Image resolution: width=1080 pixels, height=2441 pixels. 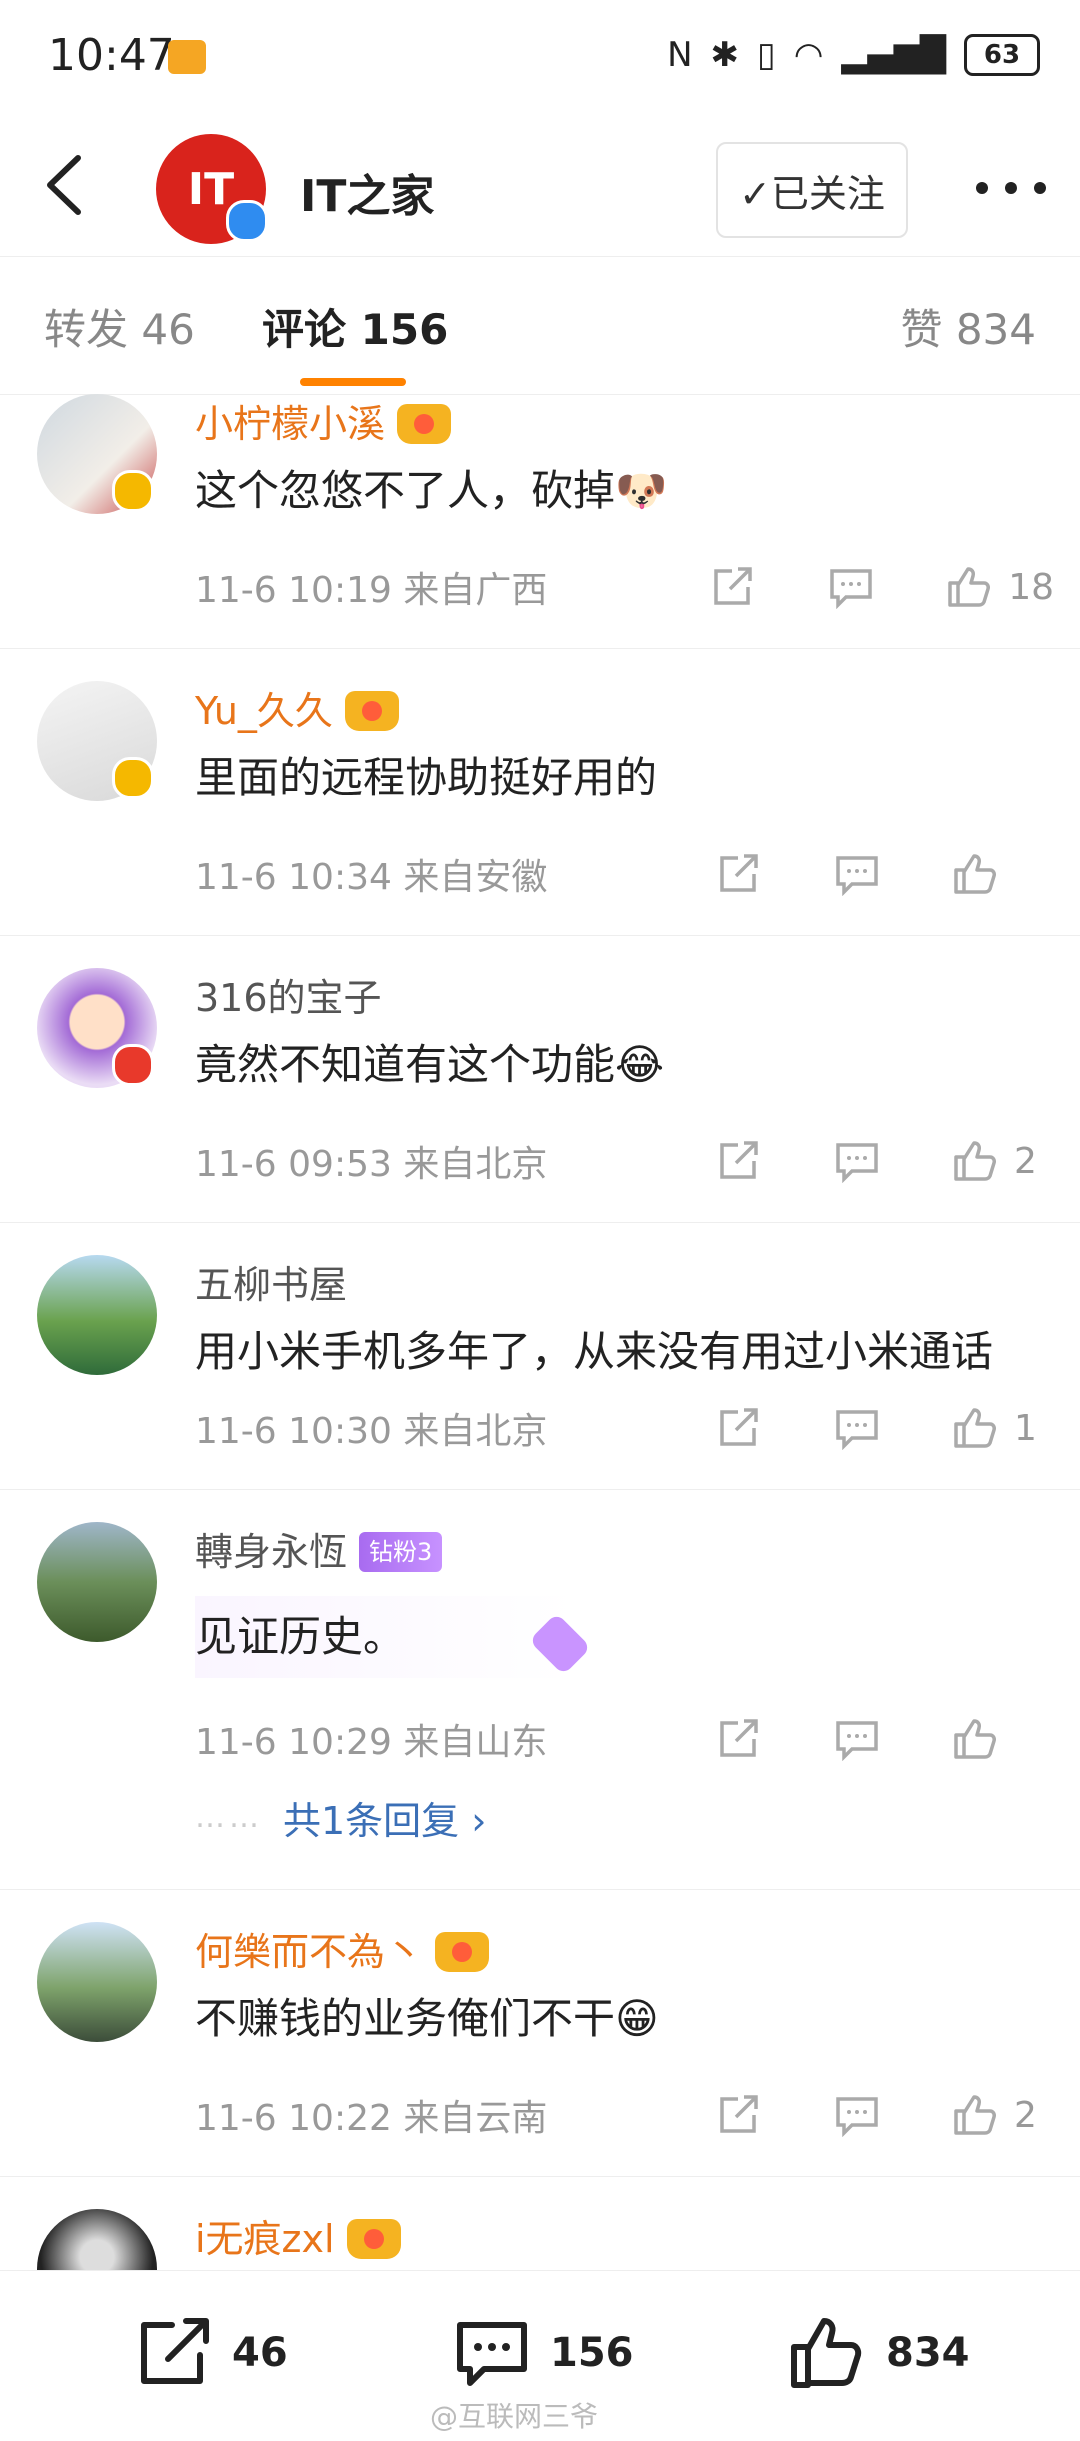 What do you see at coordinates (367, 192) in the screenshot?
I see `account-name: IT之家` at bounding box center [367, 192].